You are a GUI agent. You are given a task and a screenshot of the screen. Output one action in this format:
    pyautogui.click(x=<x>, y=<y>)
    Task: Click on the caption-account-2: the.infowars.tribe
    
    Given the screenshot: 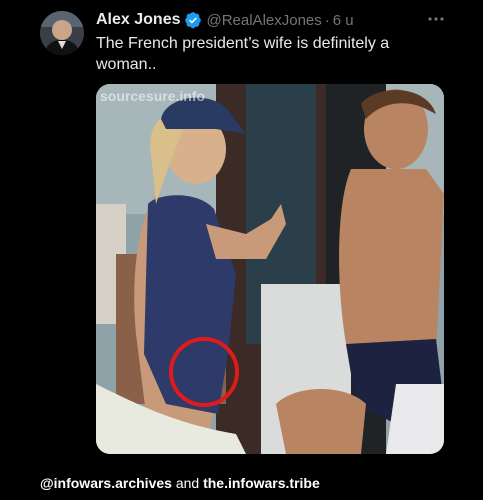 What is the action you would take?
    pyautogui.click(x=261, y=483)
    